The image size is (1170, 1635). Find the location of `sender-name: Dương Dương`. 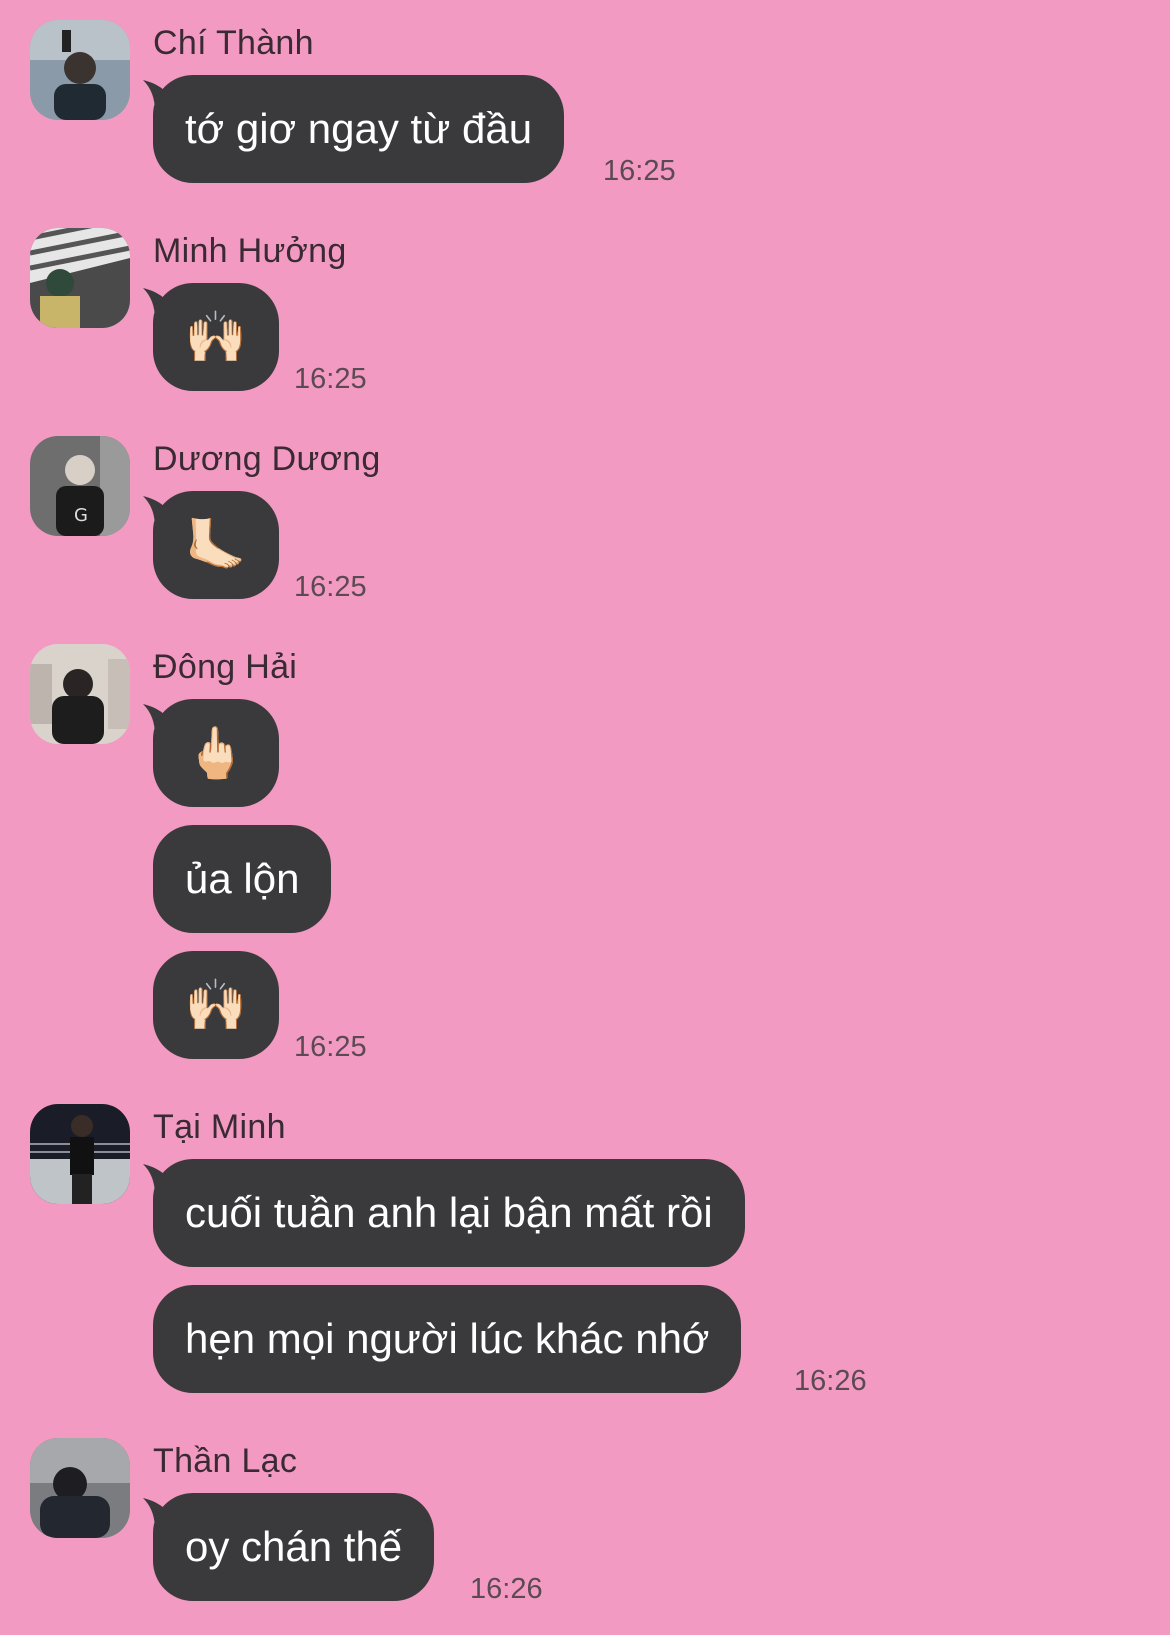

sender-name: Dương Dương is located at coordinates (267, 459).